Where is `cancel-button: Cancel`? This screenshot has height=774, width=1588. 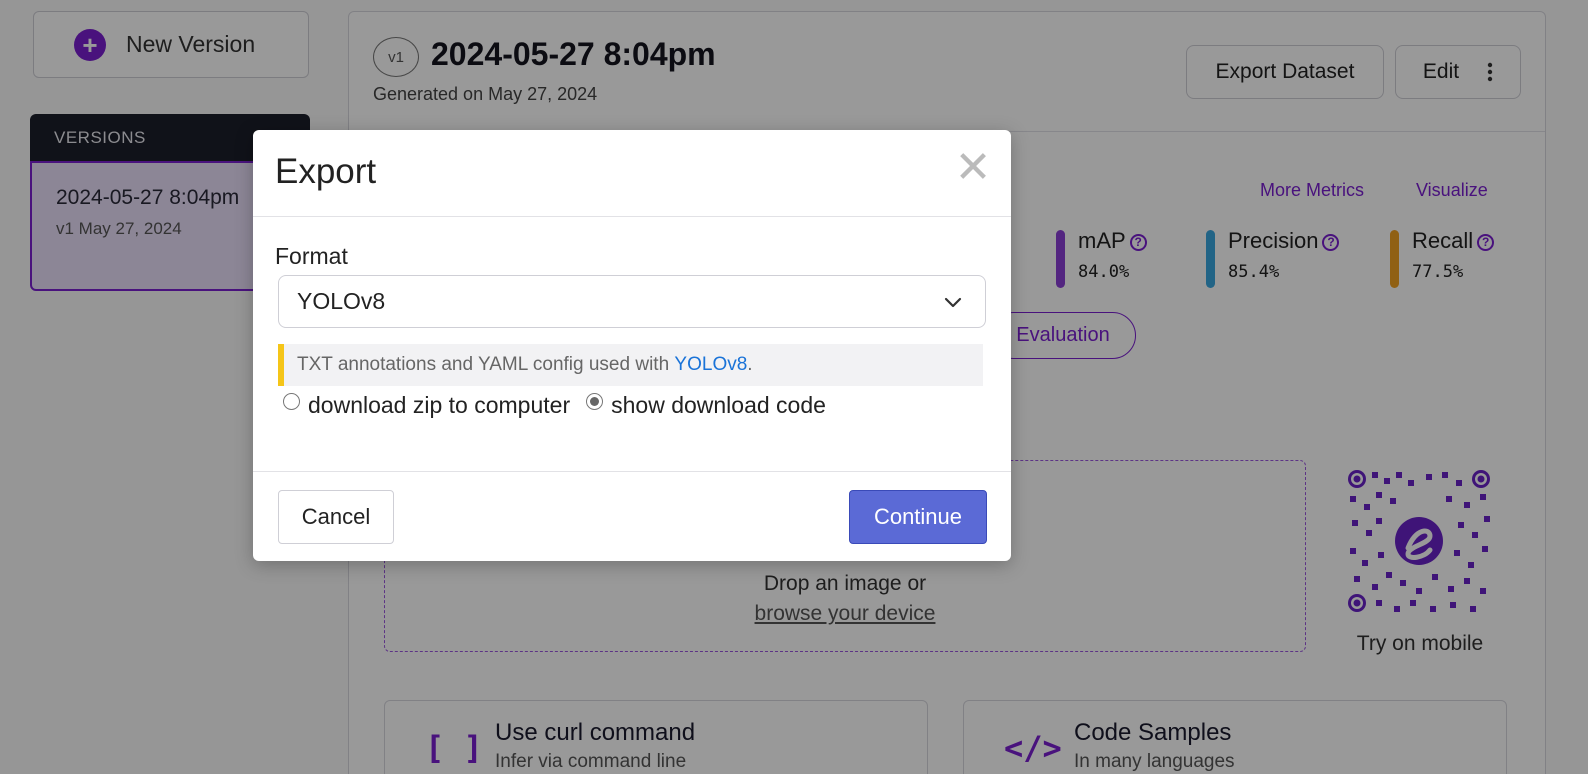 cancel-button: Cancel is located at coordinates (336, 517).